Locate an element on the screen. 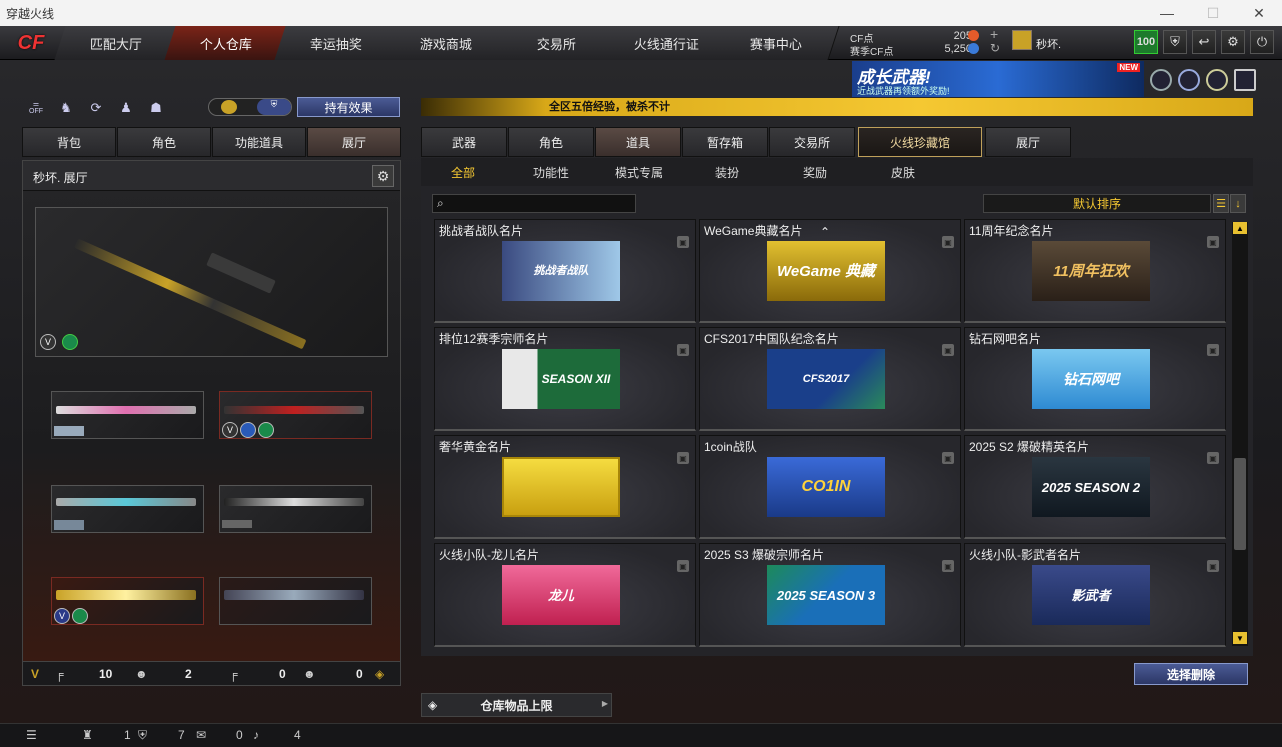 This screenshot has height=747, width=1282. nav-tab-match-lobby: 匹配大厅 is located at coordinates (117, 43).